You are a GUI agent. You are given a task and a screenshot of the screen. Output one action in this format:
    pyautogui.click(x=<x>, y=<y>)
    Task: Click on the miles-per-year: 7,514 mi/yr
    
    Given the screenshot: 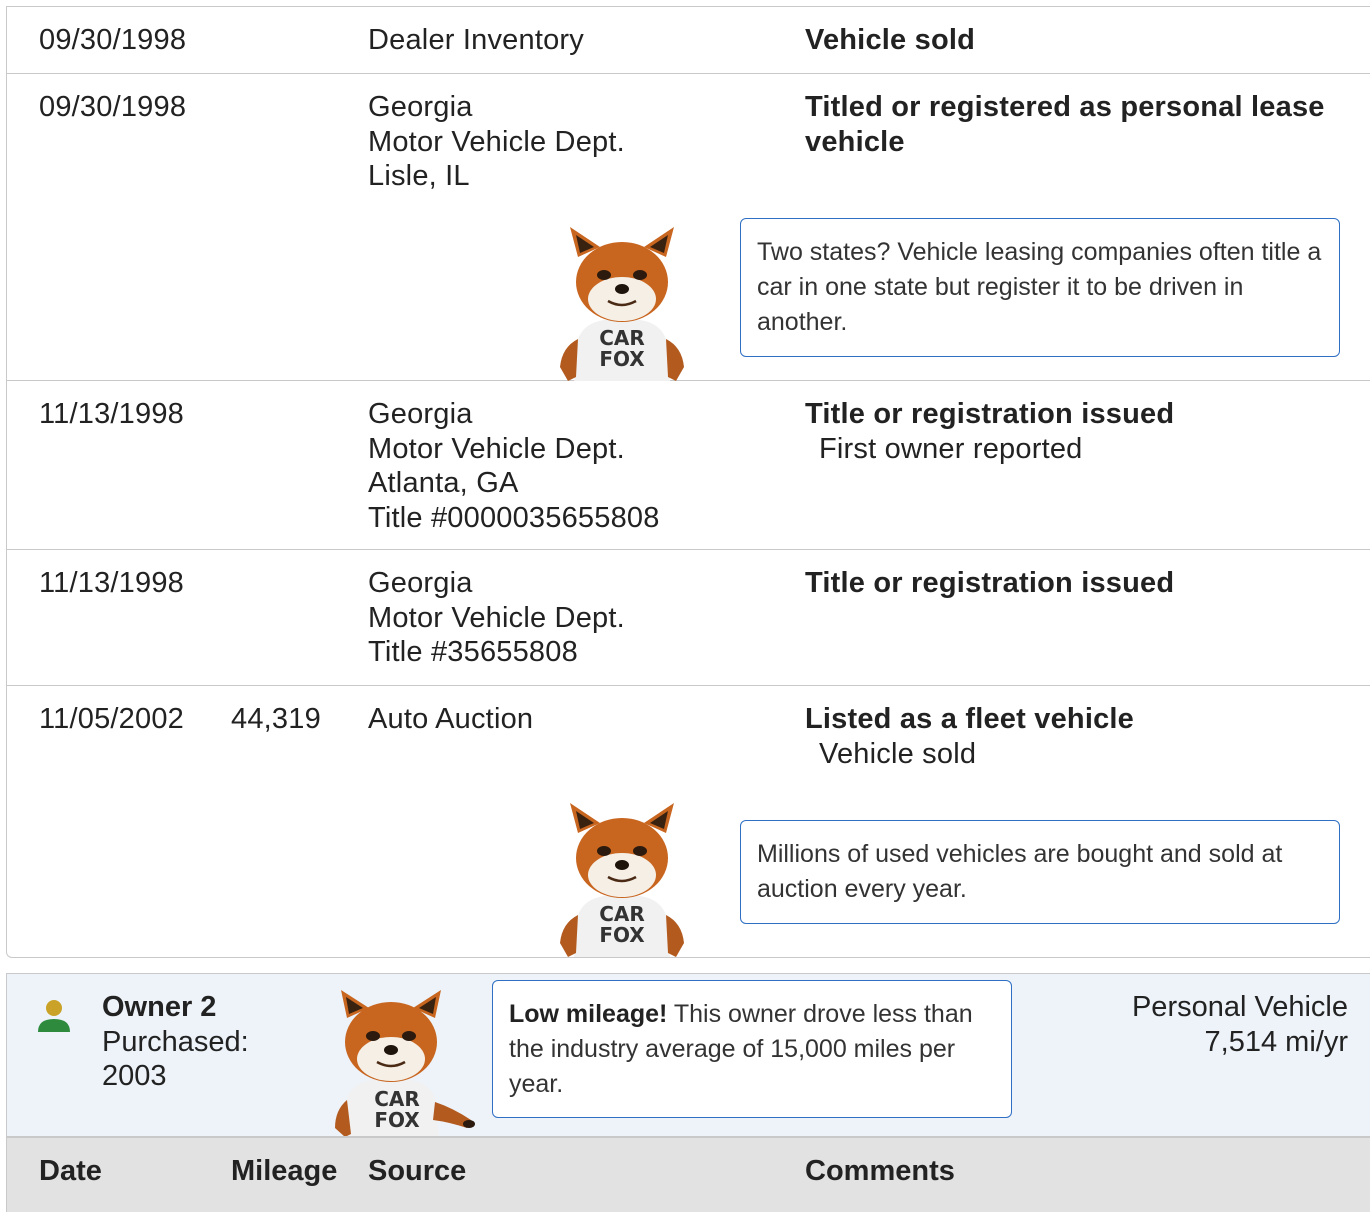 What is the action you would take?
    pyautogui.click(x=1276, y=1041)
    